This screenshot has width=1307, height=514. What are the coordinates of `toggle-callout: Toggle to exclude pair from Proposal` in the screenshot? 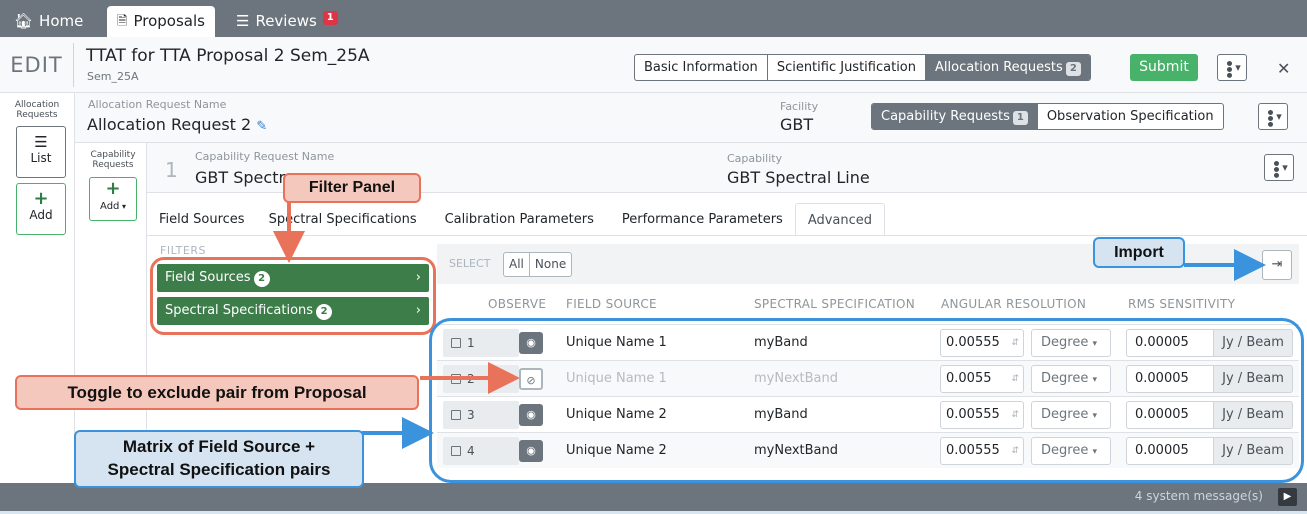 It's located at (217, 392).